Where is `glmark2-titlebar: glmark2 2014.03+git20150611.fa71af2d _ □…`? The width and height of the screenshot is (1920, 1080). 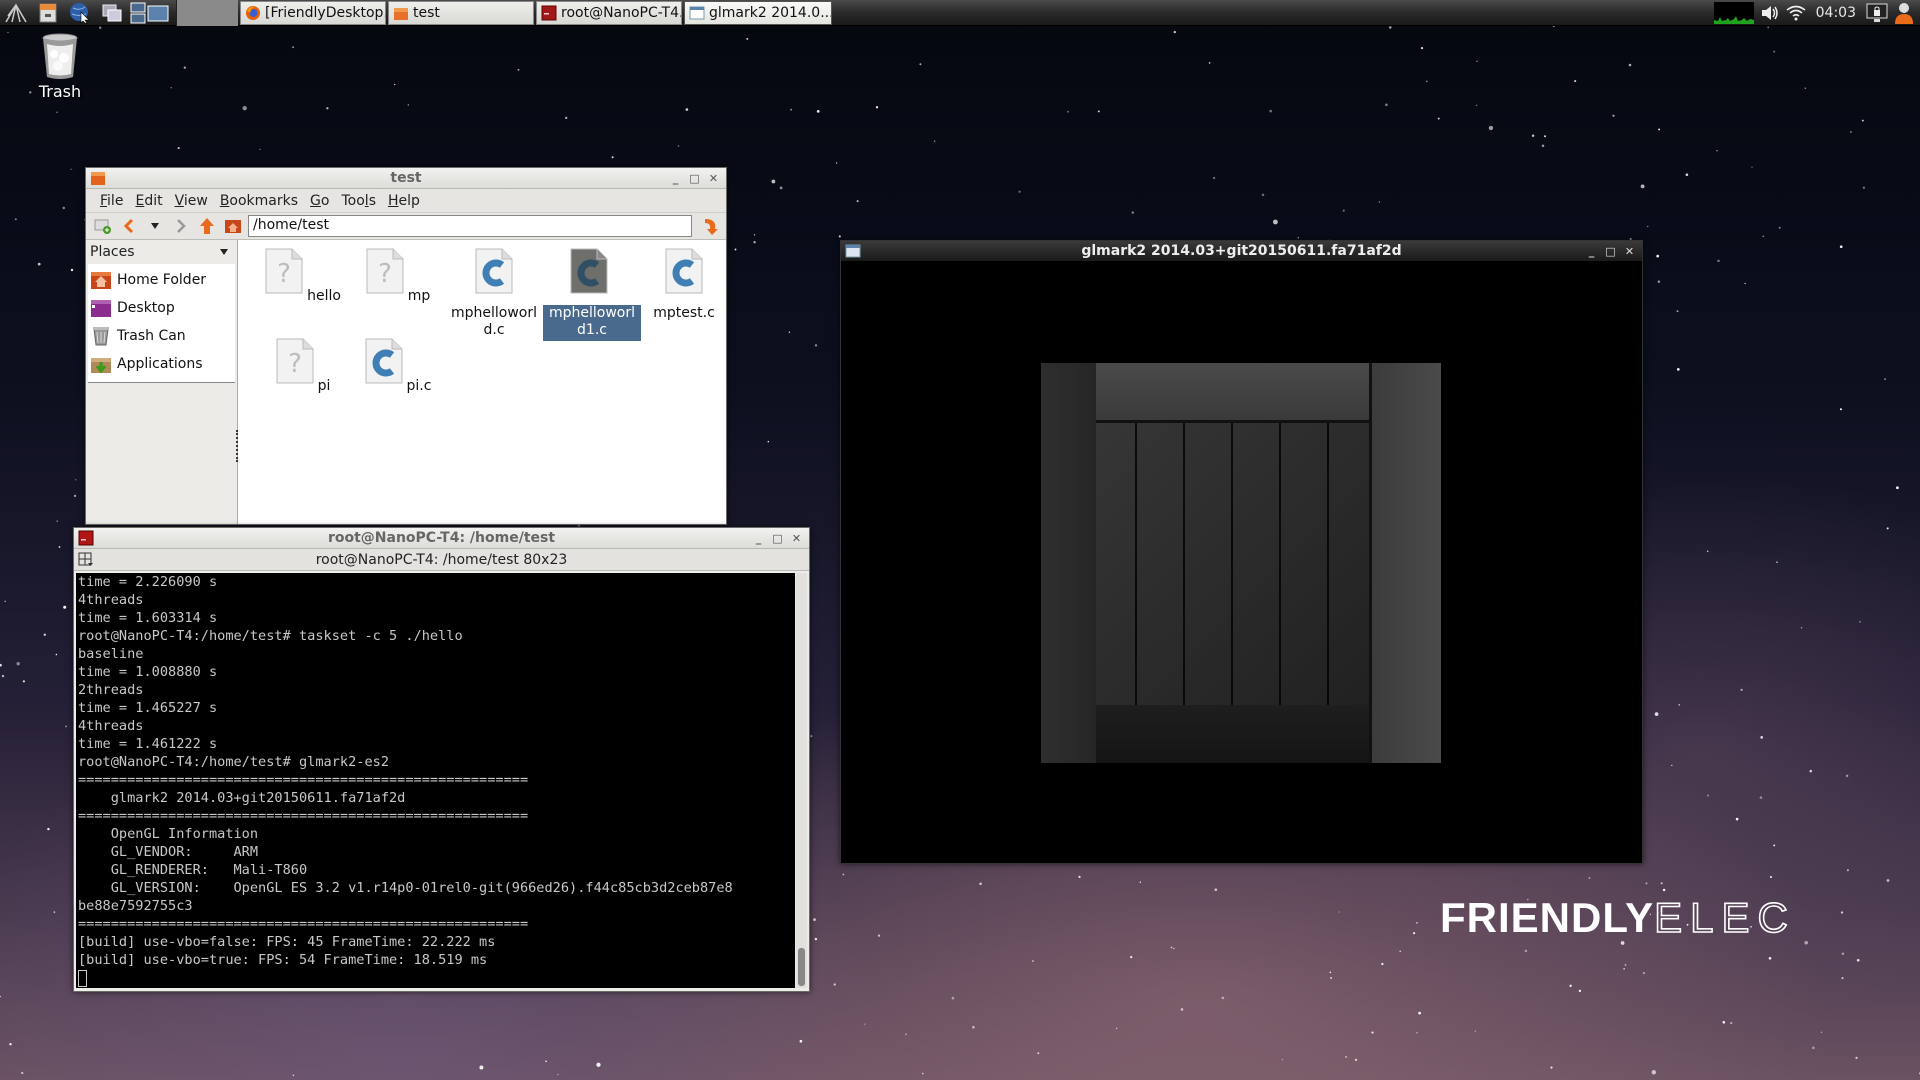 glmark2-titlebar: glmark2 2014.03+git20150611.fa71af2d _ □… is located at coordinates (1241, 251).